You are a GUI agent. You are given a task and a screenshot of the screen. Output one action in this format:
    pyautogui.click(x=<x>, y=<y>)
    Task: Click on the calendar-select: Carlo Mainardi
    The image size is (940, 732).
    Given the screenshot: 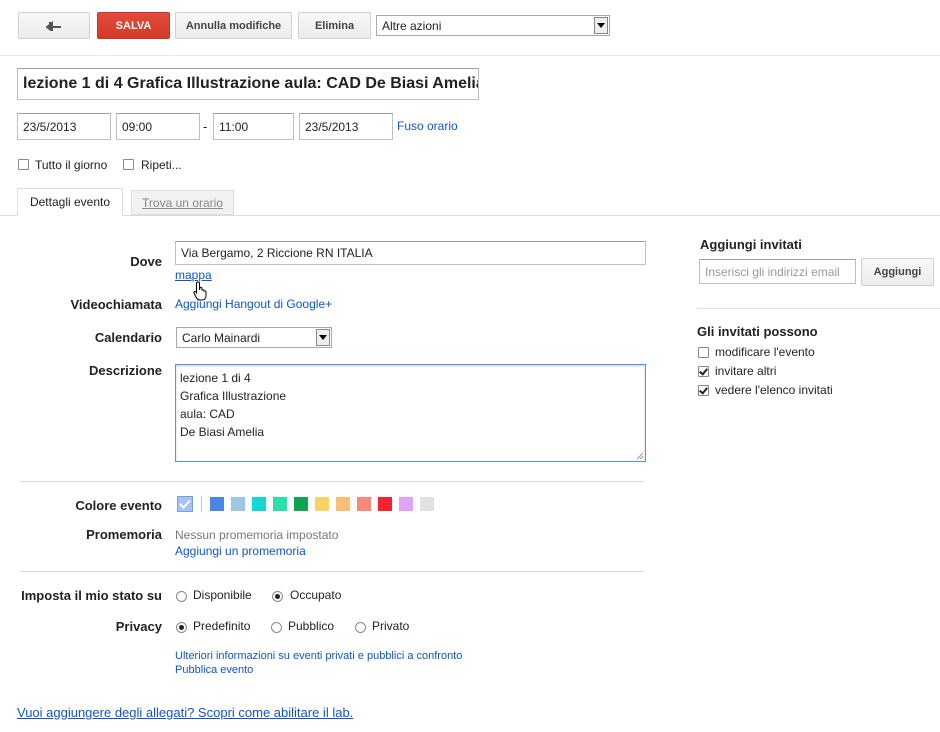 What is the action you would take?
    pyautogui.click(x=254, y=337)
    